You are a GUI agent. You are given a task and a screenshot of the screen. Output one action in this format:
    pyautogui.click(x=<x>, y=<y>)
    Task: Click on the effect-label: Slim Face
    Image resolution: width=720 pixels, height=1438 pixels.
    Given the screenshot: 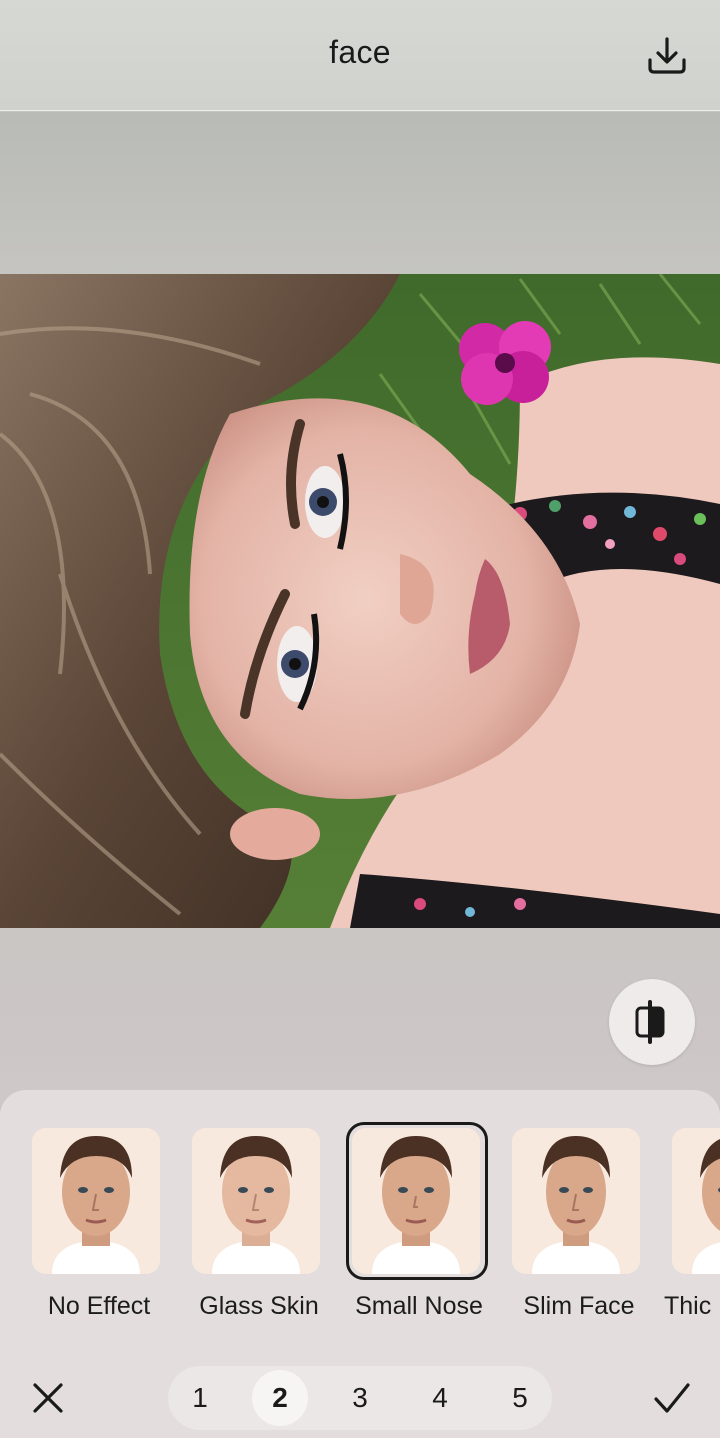 What is the action you would take?
    pyautogui.click(x=579, y=1306)
    